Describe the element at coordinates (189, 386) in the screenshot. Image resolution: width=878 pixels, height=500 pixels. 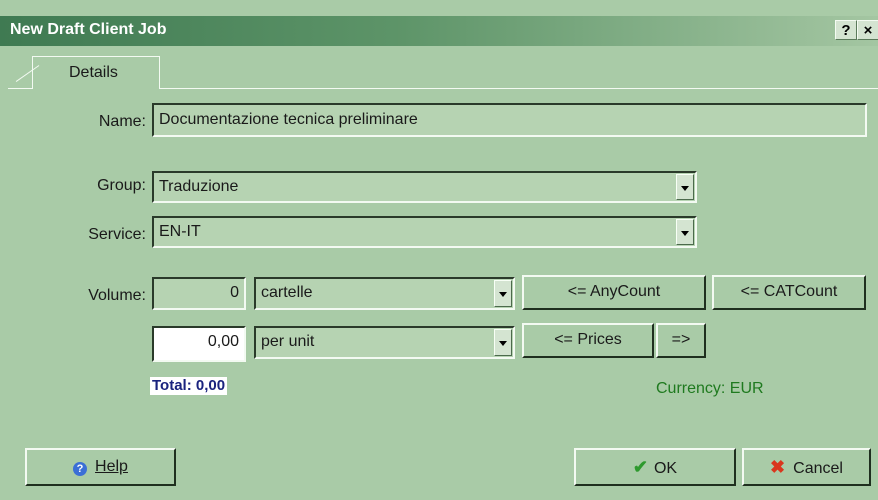
I see `total-value: Total: 0,00` at that location.